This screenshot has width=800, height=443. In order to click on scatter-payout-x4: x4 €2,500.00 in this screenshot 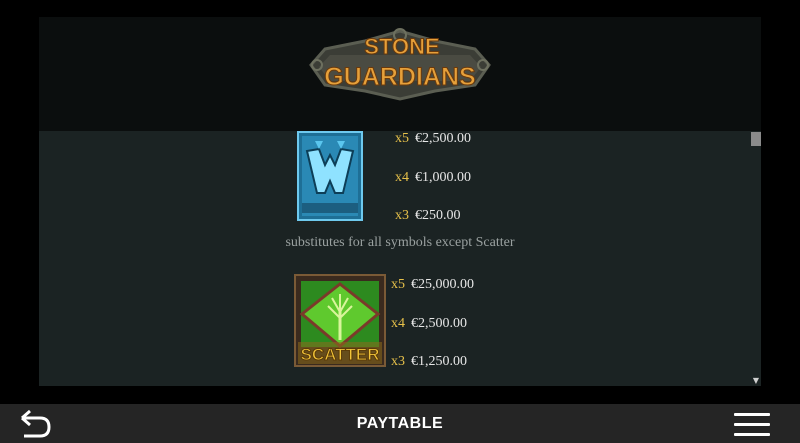, I will do `click(429, 323)`.